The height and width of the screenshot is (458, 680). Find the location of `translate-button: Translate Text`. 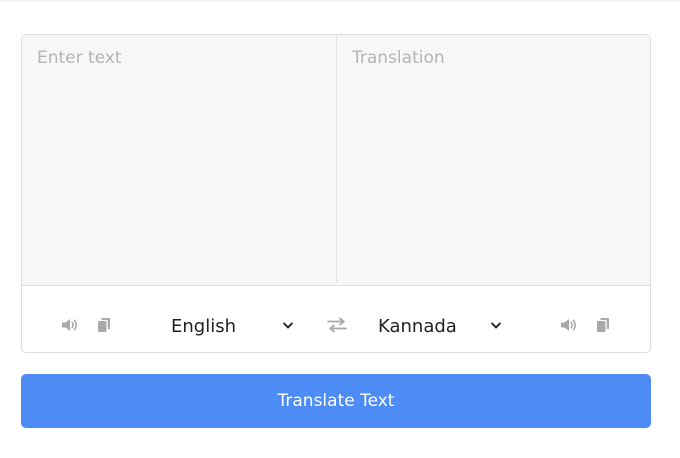

translate-button: Translate Text is located at coordinates (336, 401).